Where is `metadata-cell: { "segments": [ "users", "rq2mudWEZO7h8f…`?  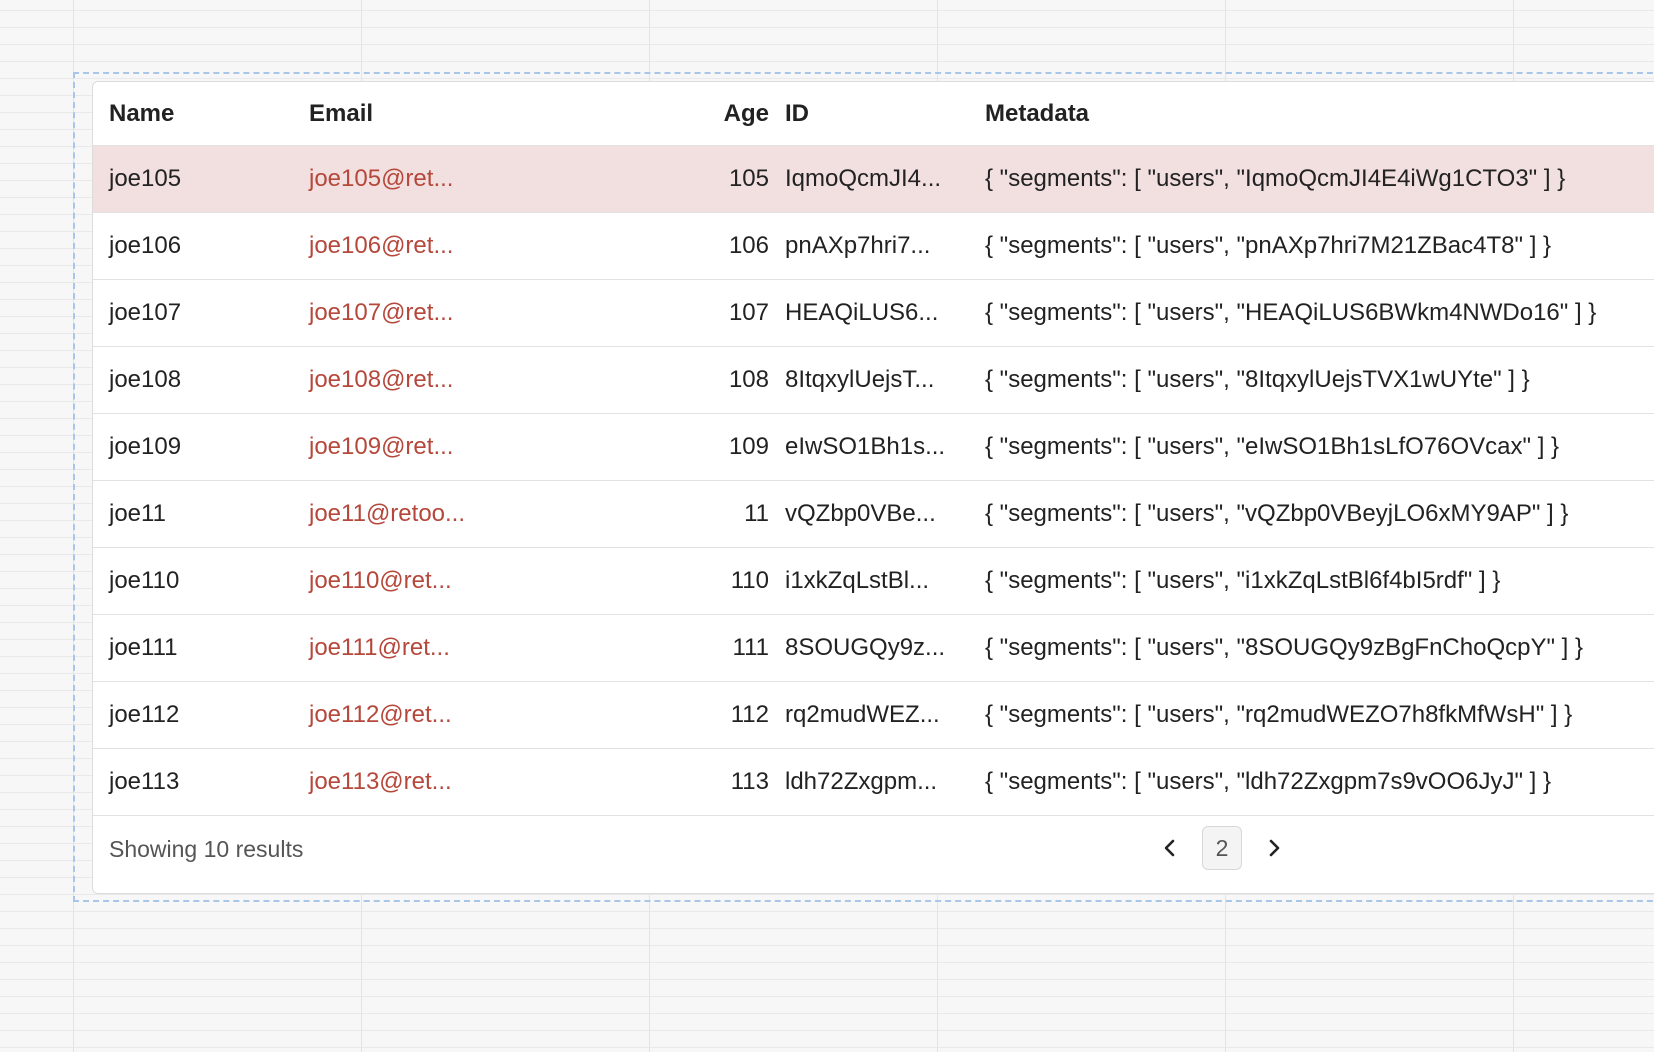 metadata-cell: { "segments": [ "users", "rq2mudWEZO7h8f… is located at coordinates (1279, 714).